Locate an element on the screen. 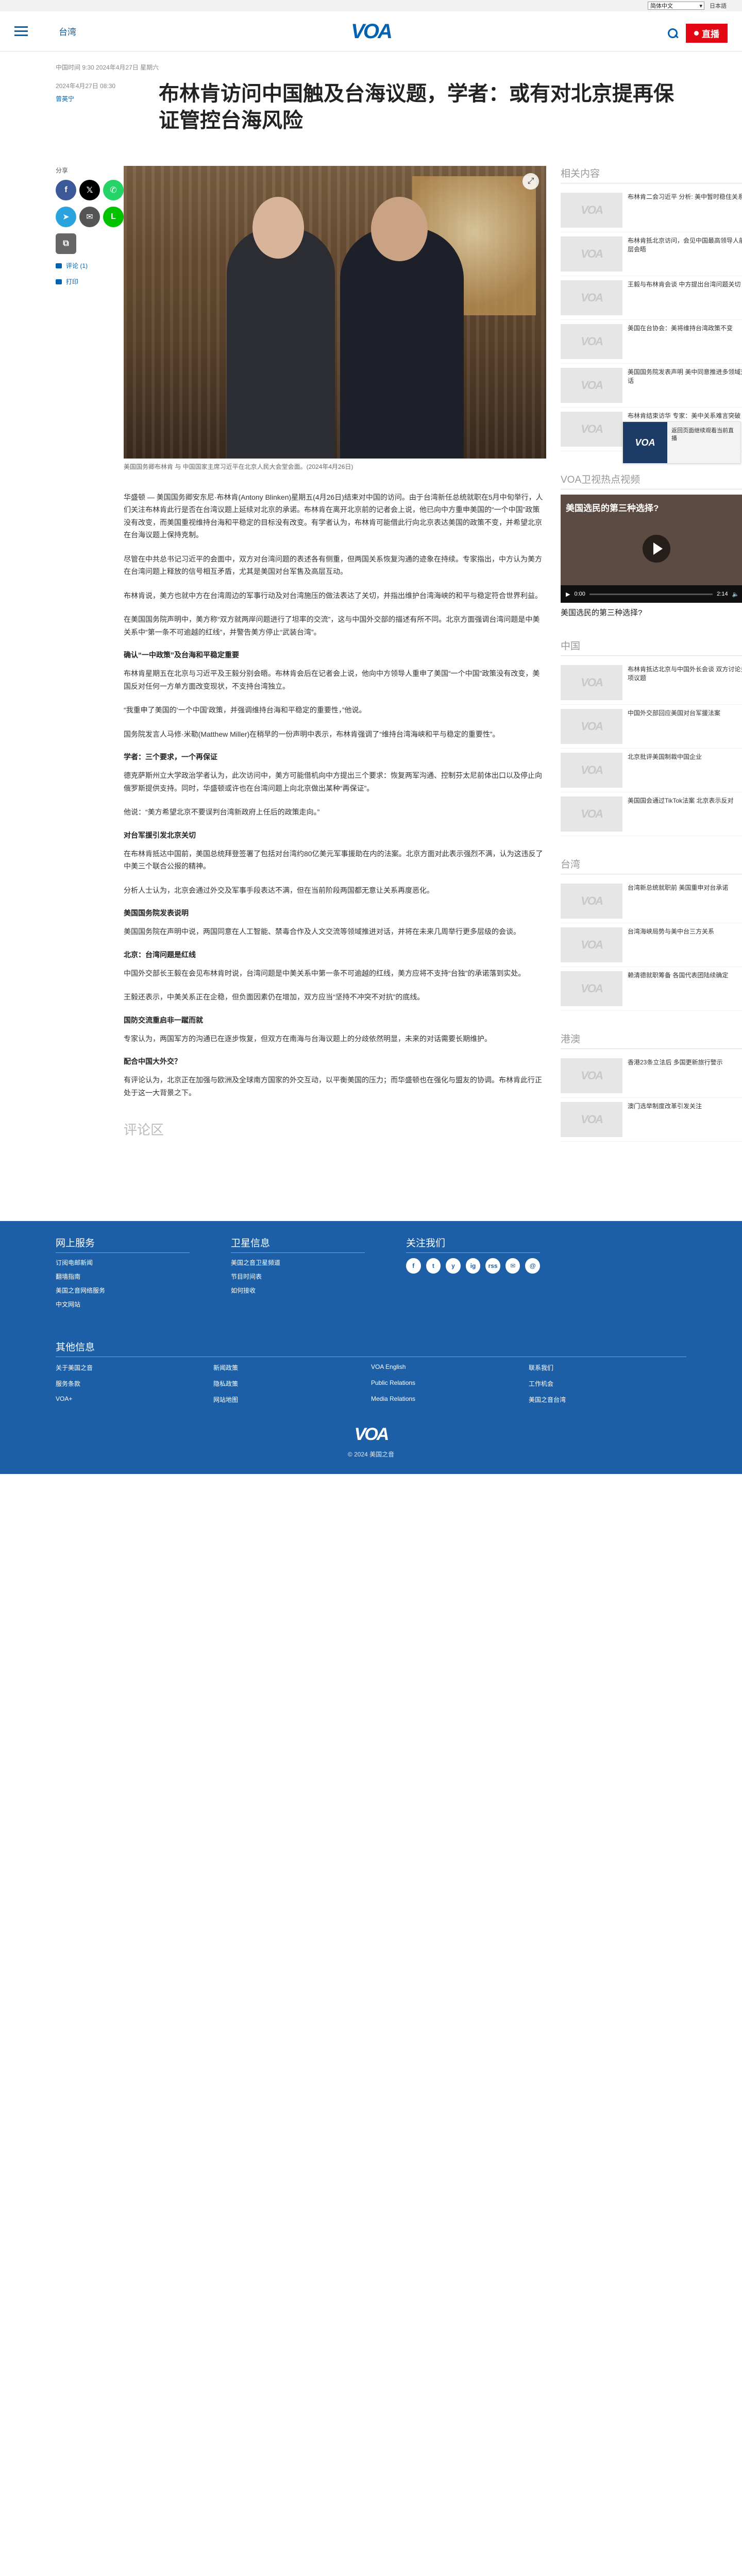 This screenshot has height=2576, width=742. social-icon: ig is located at coordinates (473, 1266).